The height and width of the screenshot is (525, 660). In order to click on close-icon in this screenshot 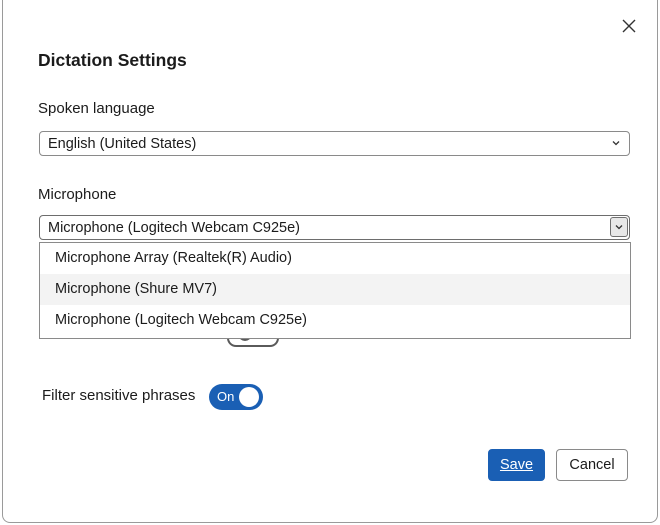, I will do `click(629, 26)`.